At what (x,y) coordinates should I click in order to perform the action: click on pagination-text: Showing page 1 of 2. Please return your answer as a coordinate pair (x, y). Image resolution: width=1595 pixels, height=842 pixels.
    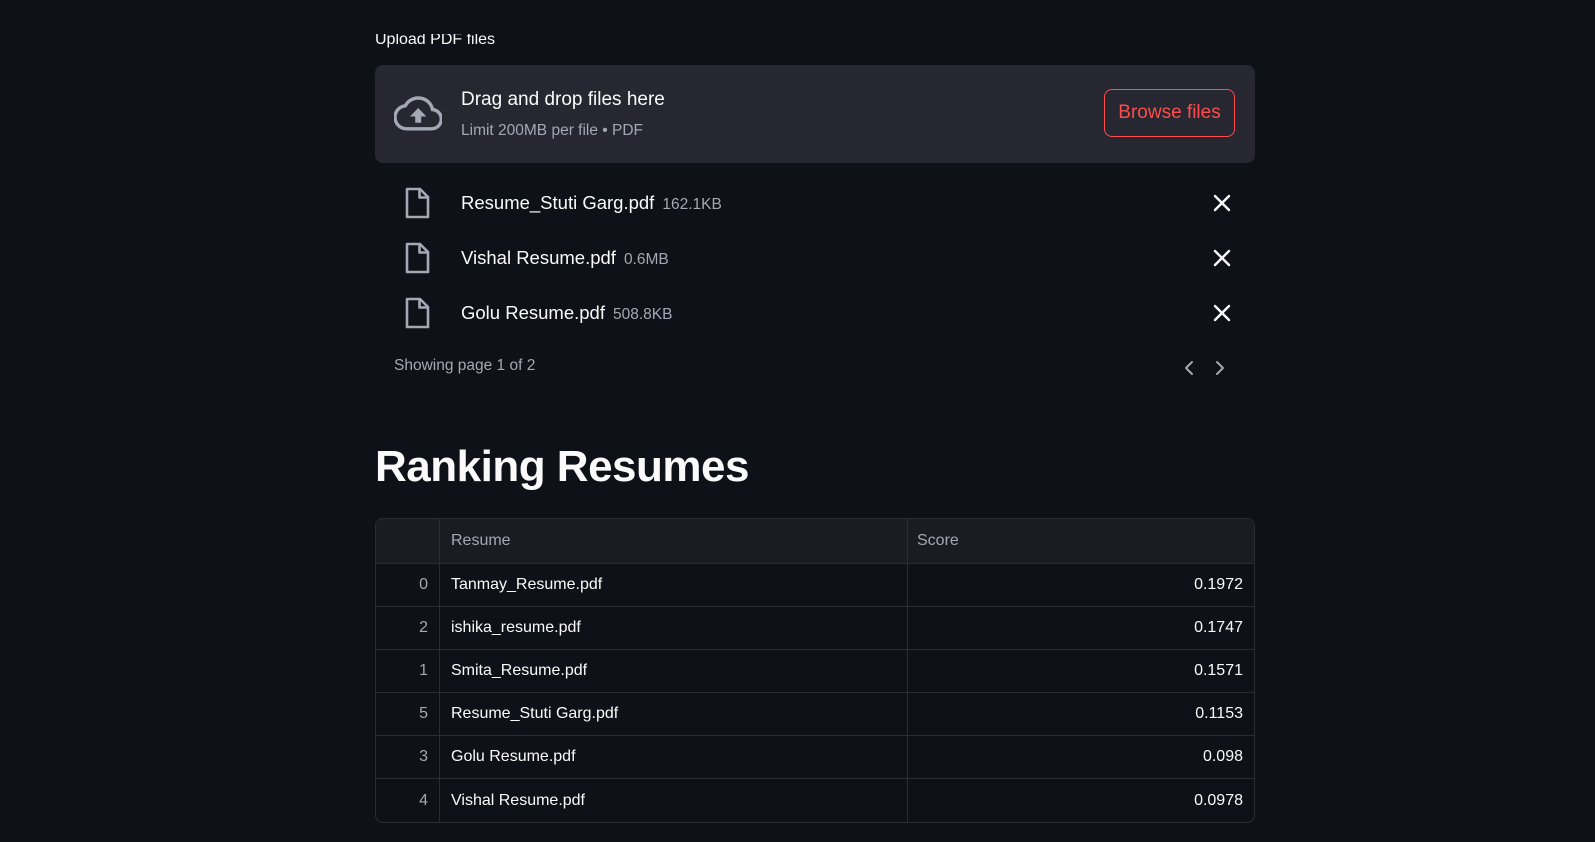
    Looking at the image, I should click on (465, 365).